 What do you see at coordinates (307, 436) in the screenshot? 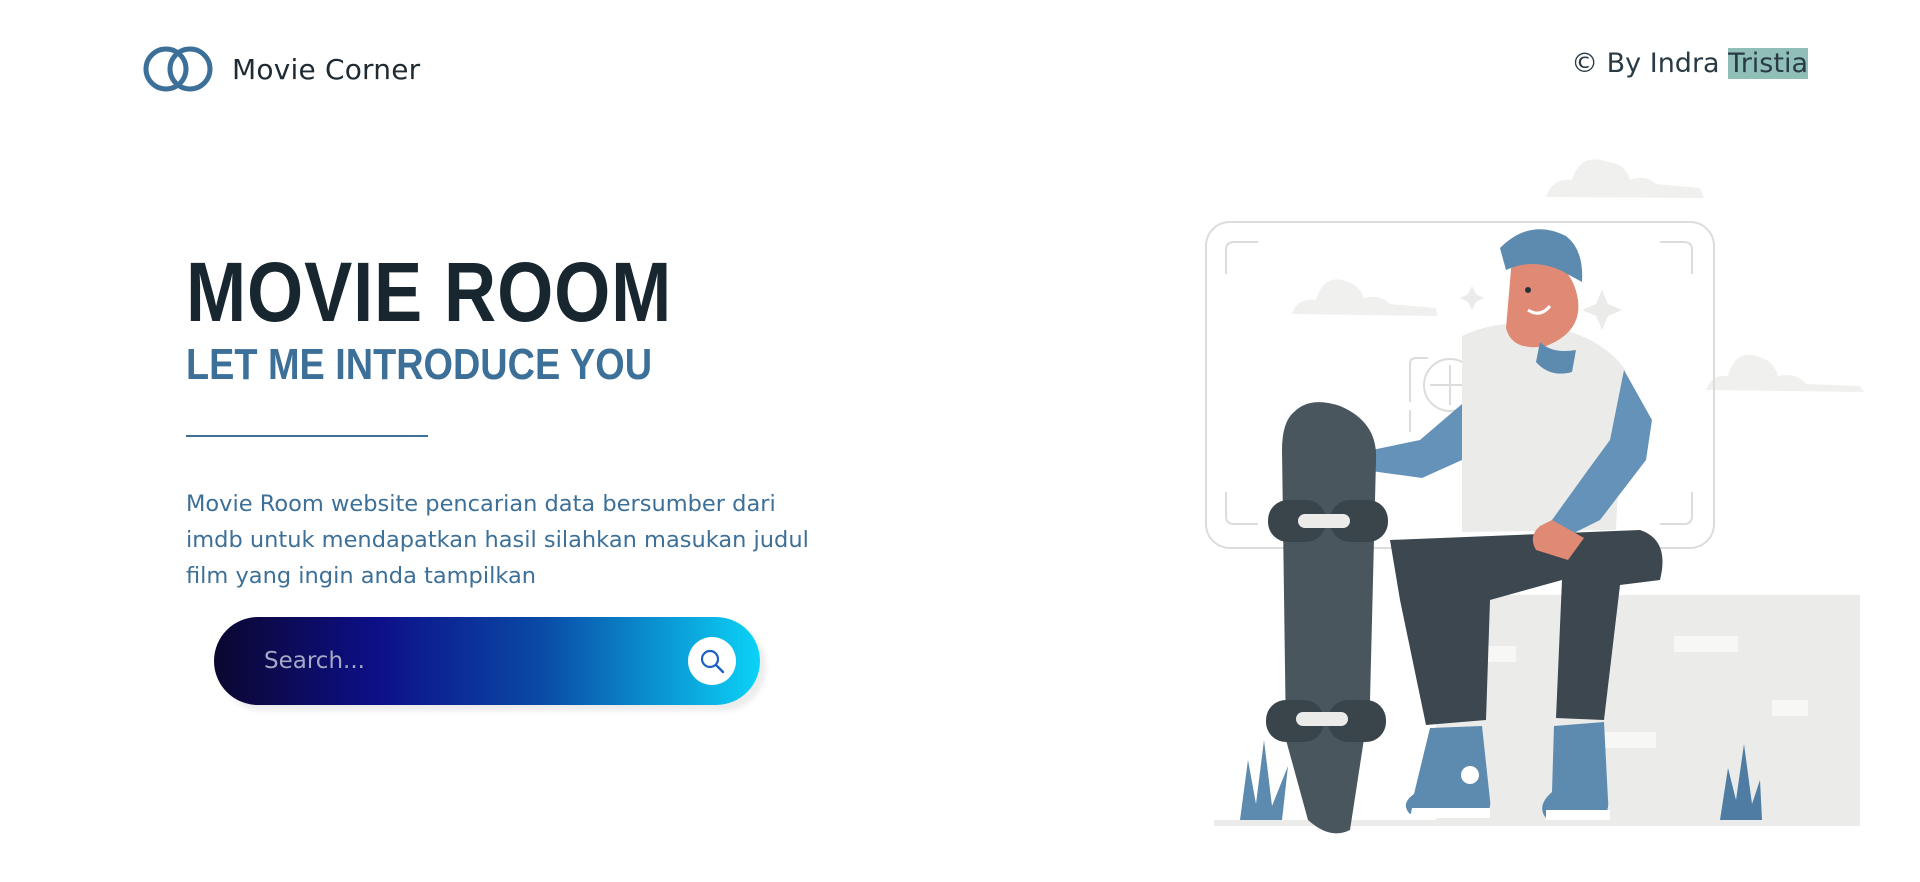
I see `divider` at bounding box center [307, 436].